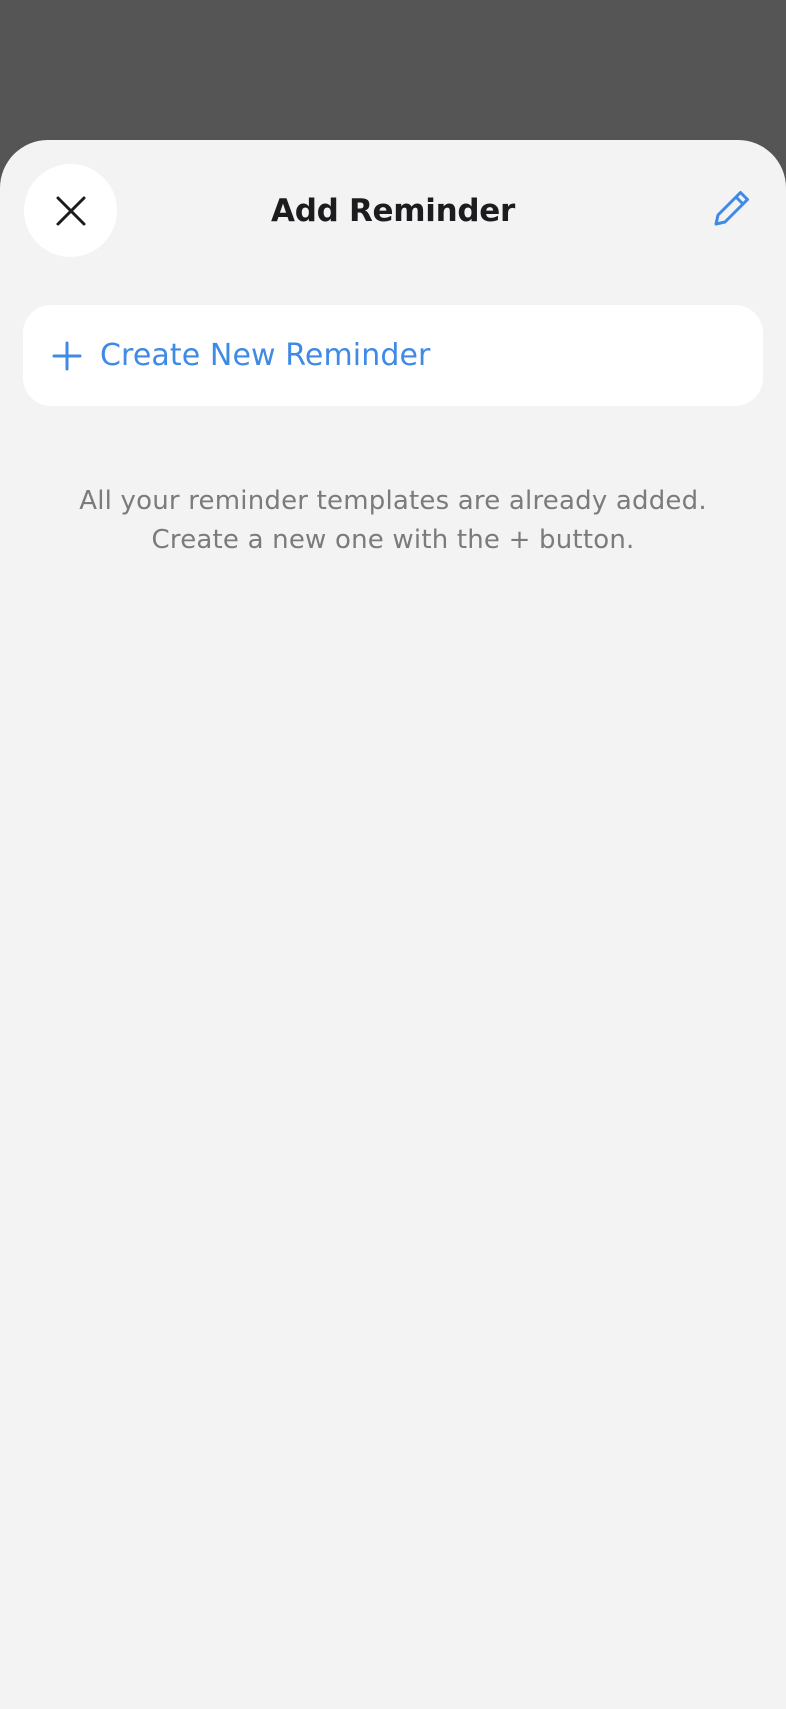 This screenshot has width=786, height=1709. I want to click on create-new-reminder-label: Create New Reminder, so click(265, 355).